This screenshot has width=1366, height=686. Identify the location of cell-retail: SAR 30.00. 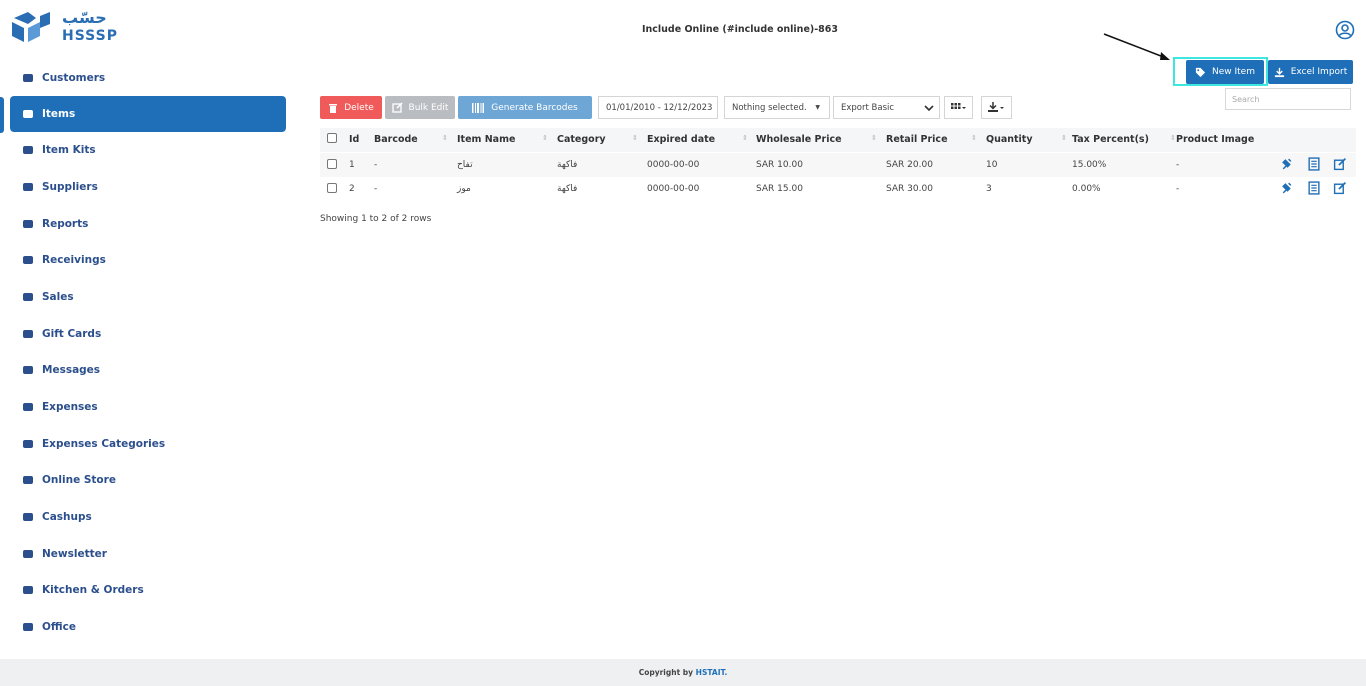
(909, 189).